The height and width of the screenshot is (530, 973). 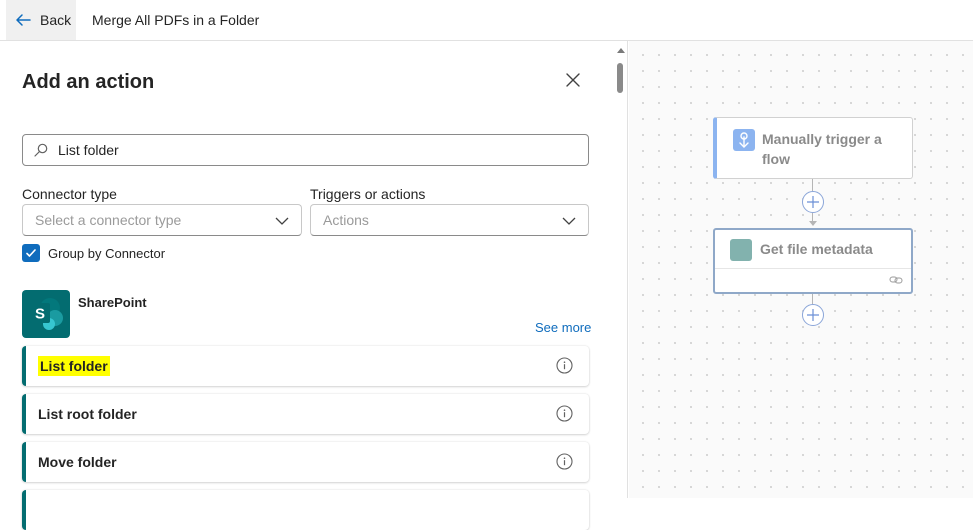 What do you see at coordinates (822, 149) in the screenshot?
I see `node-label: Manually trigger a flow` at bounding box center [822, 149].